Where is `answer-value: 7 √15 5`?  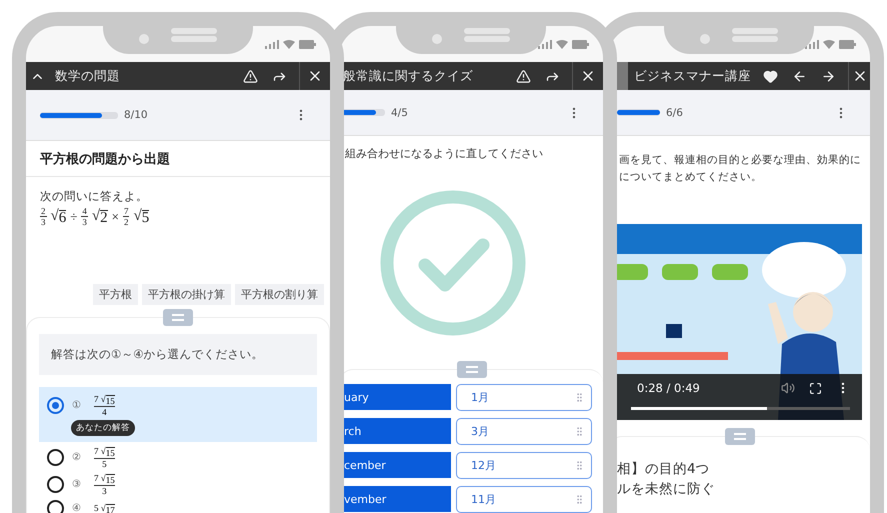
answer-value: 7 √15 5 is located at coordinates (104, 457).